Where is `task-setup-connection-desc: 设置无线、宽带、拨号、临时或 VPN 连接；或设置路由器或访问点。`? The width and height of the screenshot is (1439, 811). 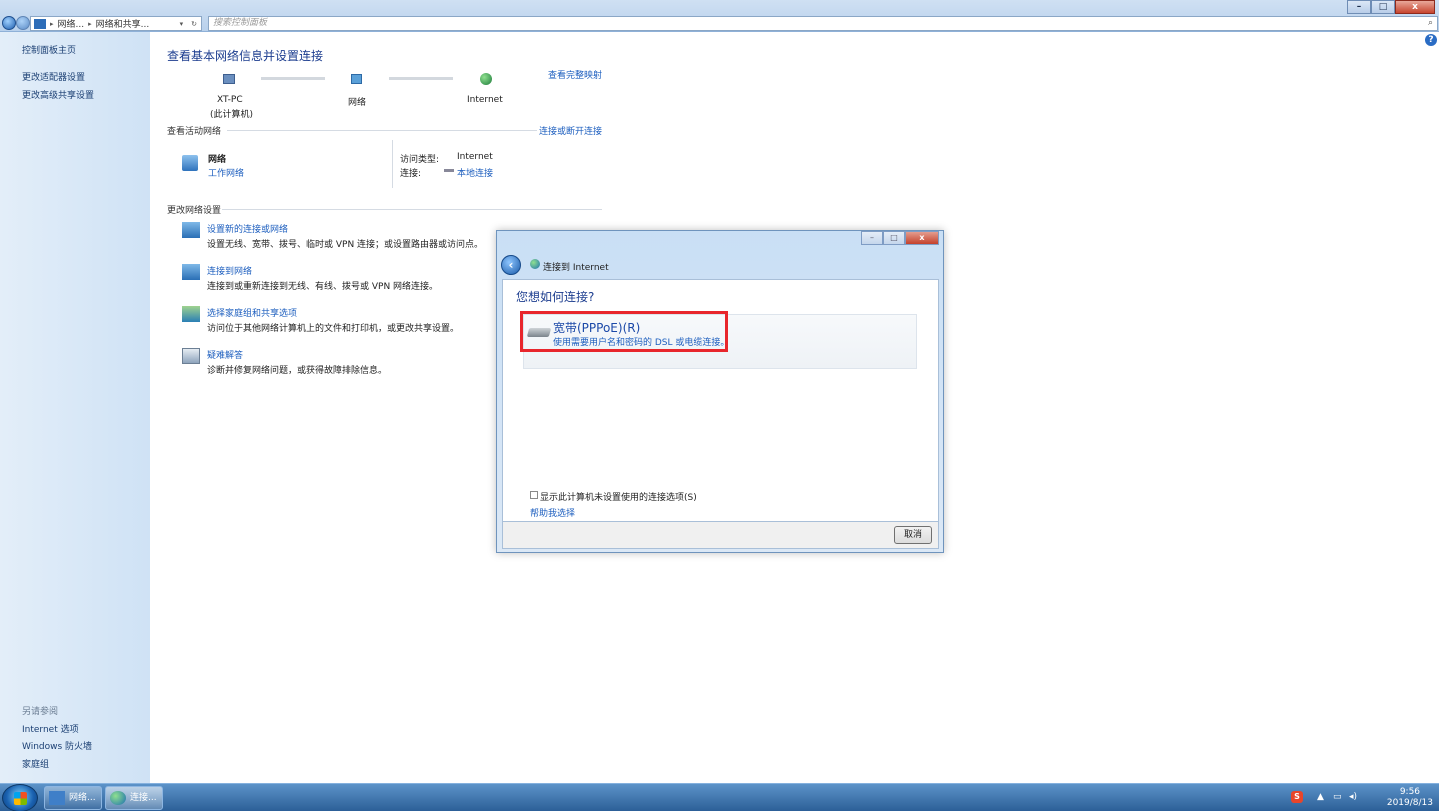
task-setup-connection-desc: 设置无线、宽带、拨号、临时或 VPN 连接；或设置路由器或访问点。 is located at coordinates (345, 245).